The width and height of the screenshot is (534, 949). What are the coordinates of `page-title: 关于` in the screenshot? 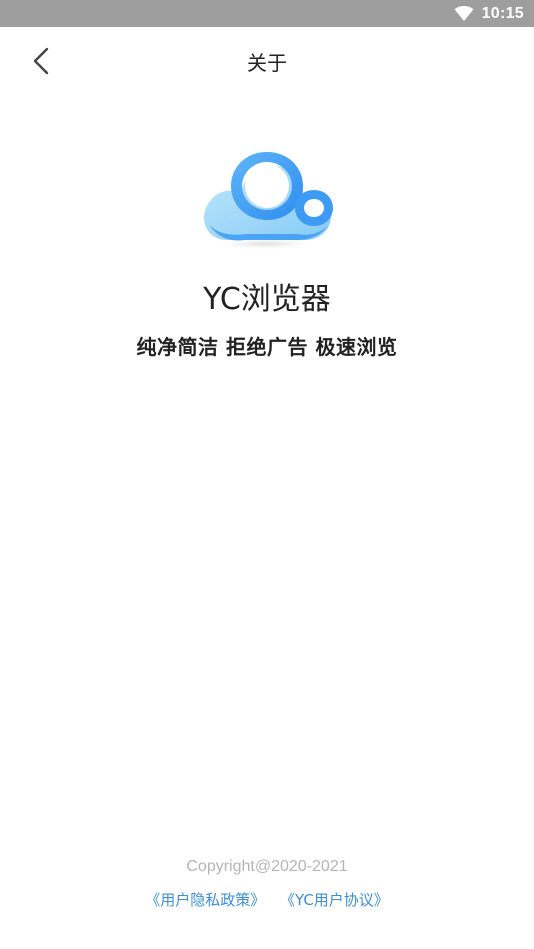 It's located at (267, 63).